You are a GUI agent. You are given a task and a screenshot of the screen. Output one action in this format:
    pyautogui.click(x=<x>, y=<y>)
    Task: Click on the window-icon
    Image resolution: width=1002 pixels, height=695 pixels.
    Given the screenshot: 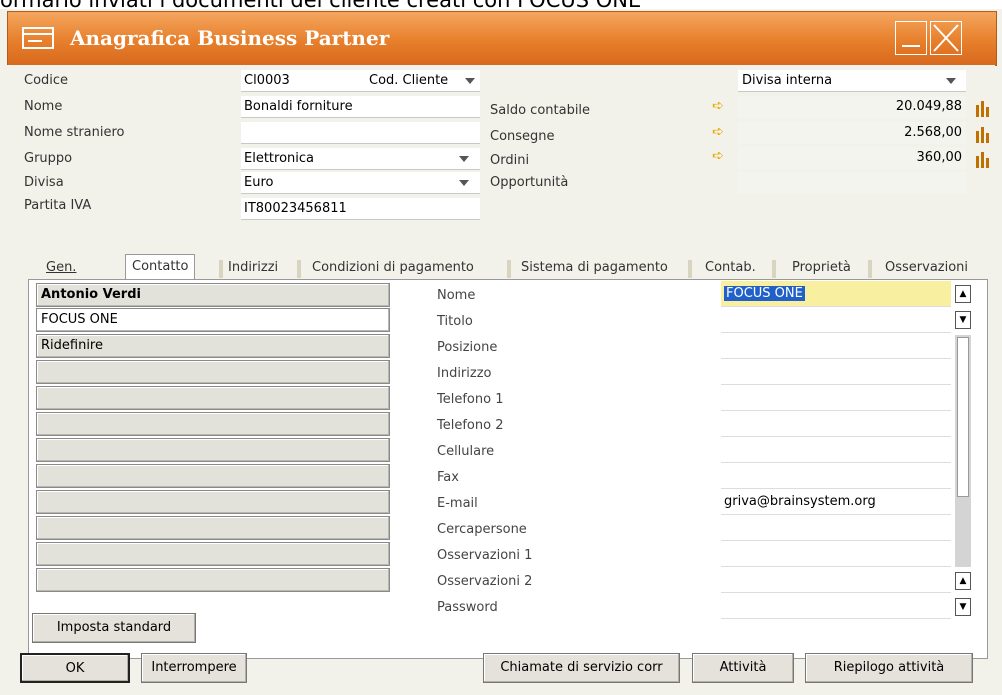 What is the action you would take?
    pyautogui.click(x=38, y=38)
    